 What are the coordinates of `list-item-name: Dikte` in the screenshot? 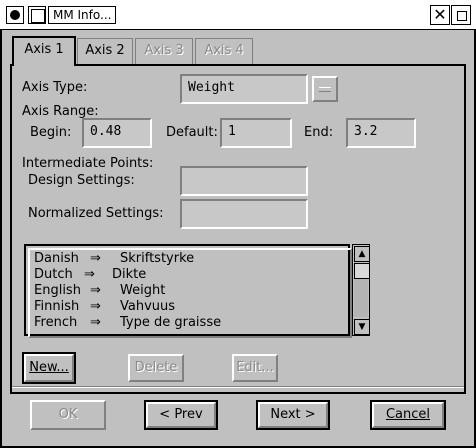 It's located at (129, 274).